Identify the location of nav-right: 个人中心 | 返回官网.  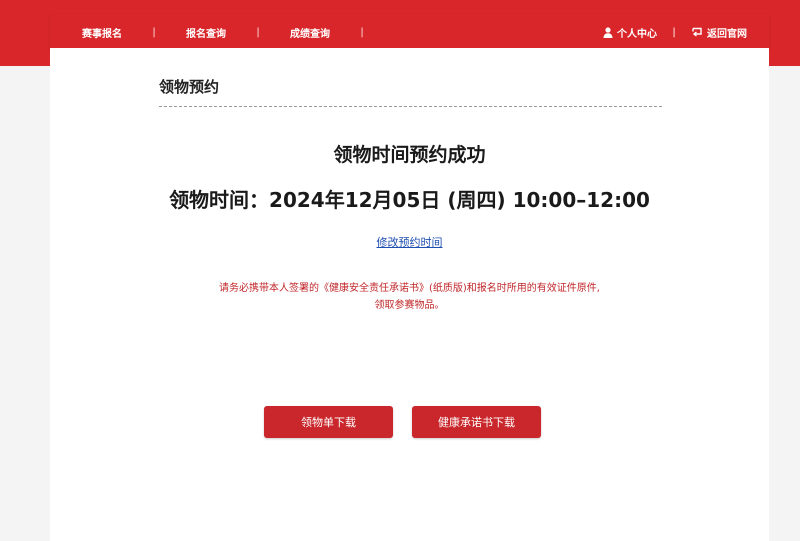
(675, 32).